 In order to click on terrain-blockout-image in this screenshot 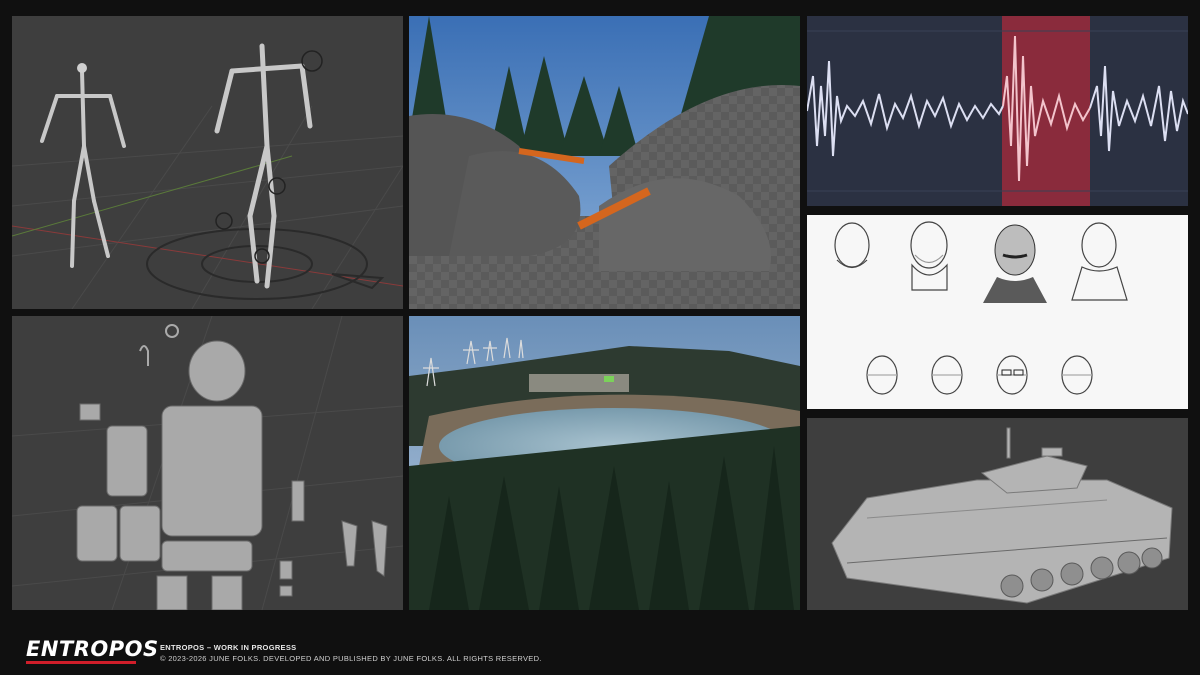, I will do `click(604, 162)`.